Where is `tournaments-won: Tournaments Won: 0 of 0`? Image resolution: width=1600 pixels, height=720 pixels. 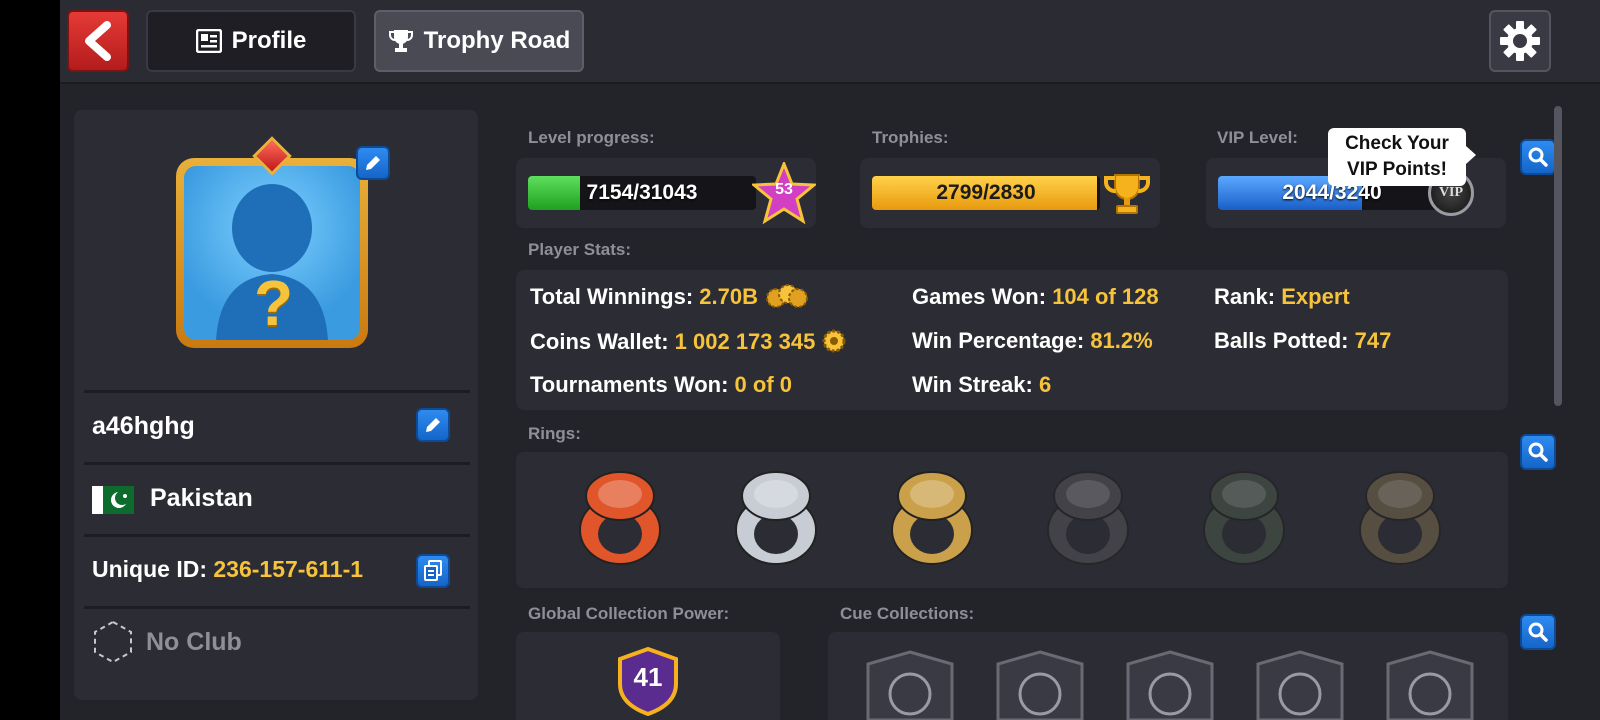 tournaments-won: Tournaments Won: 0 of 0 is located at coordinates (661, 385).